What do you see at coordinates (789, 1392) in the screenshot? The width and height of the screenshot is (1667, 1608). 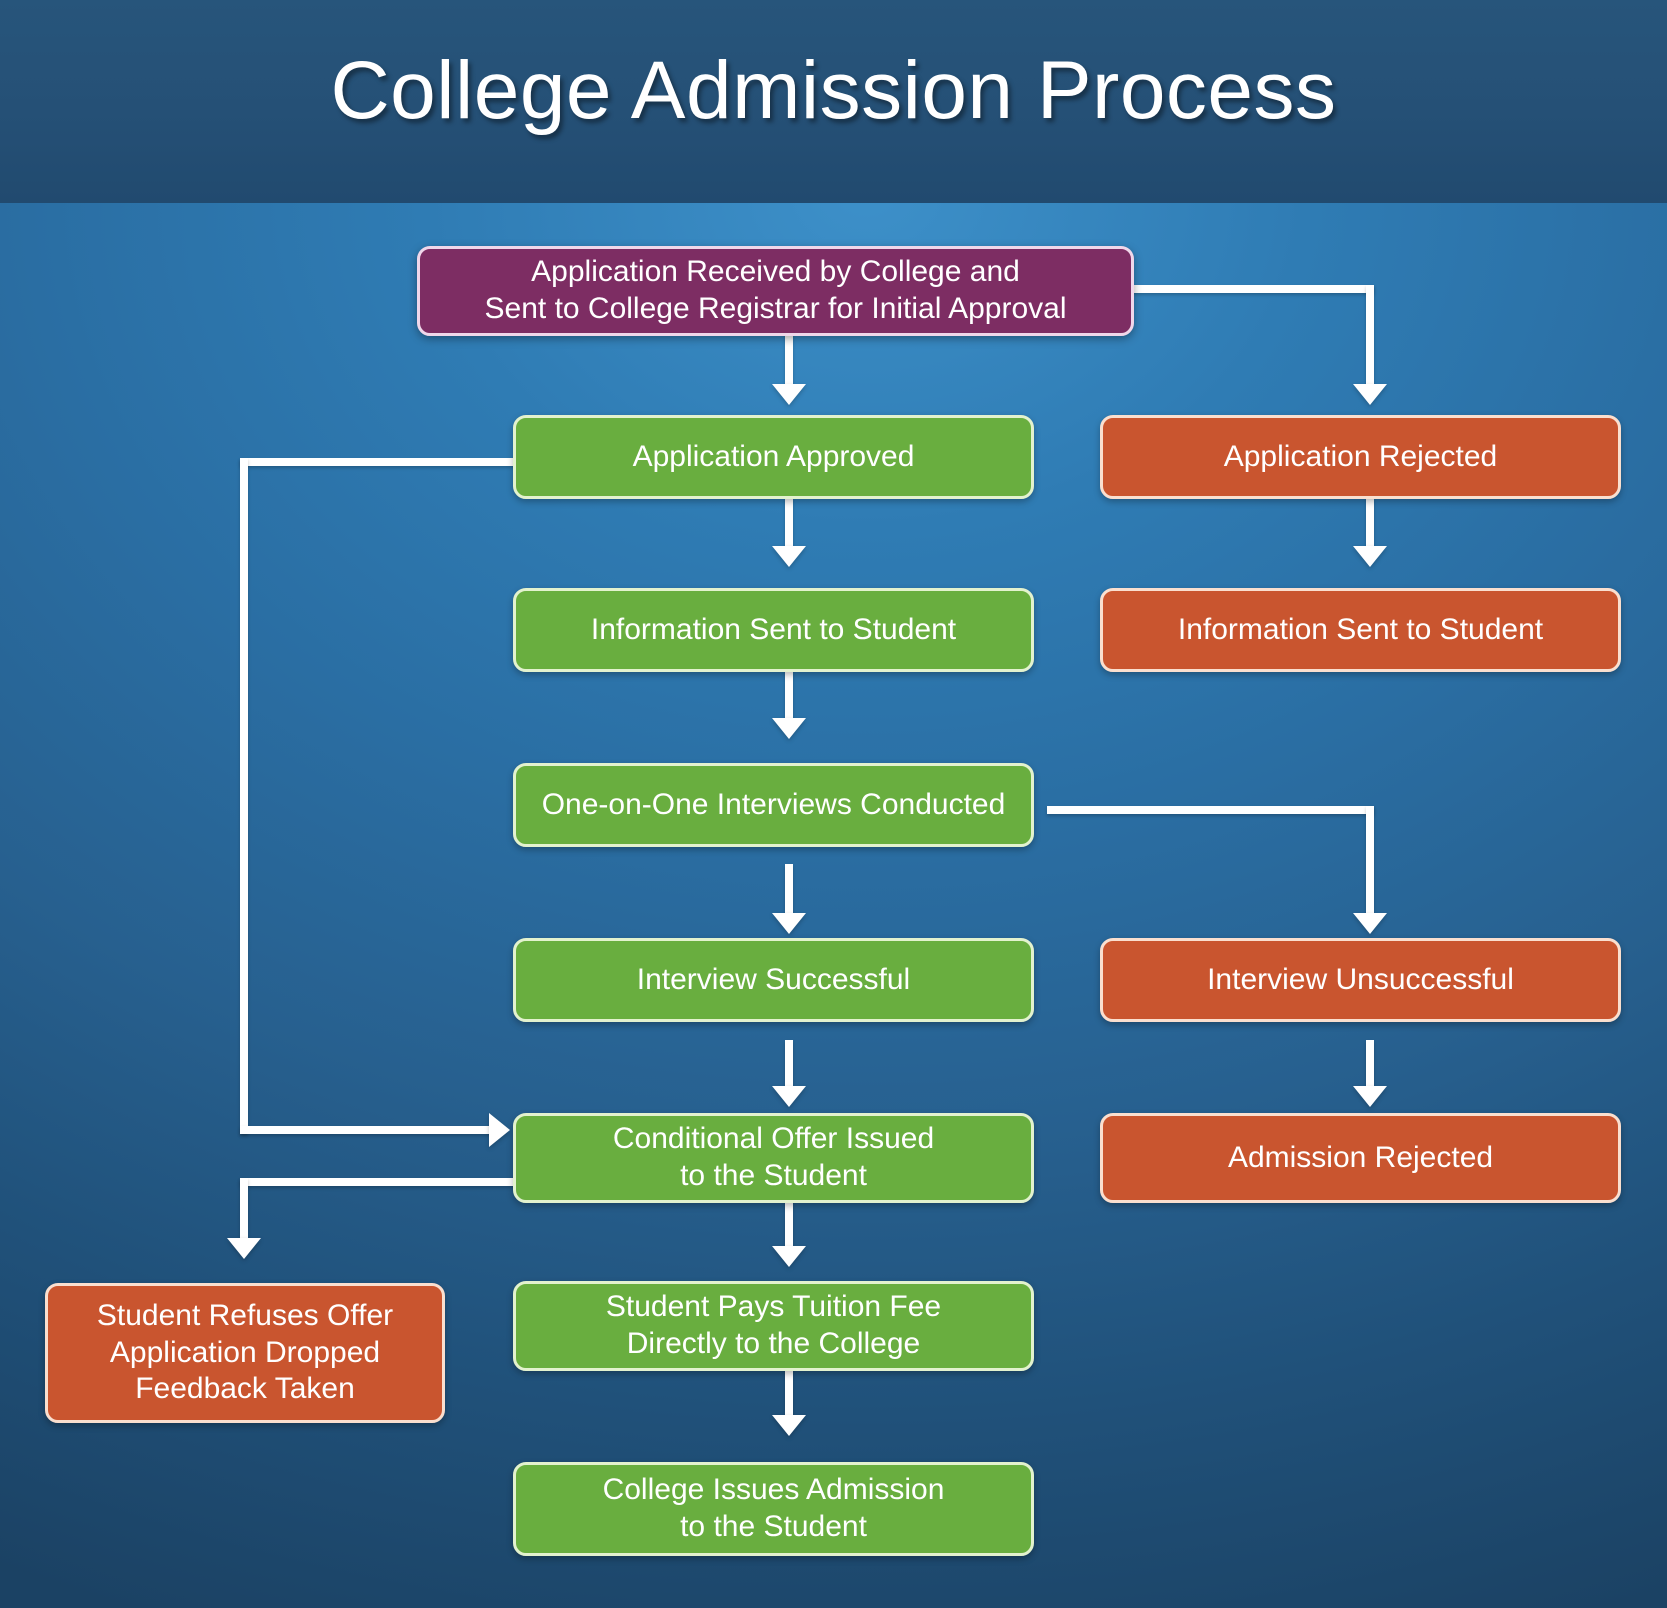 I see `connector-tuition-to-admission-vertical` at bounding box center [789, 1392].